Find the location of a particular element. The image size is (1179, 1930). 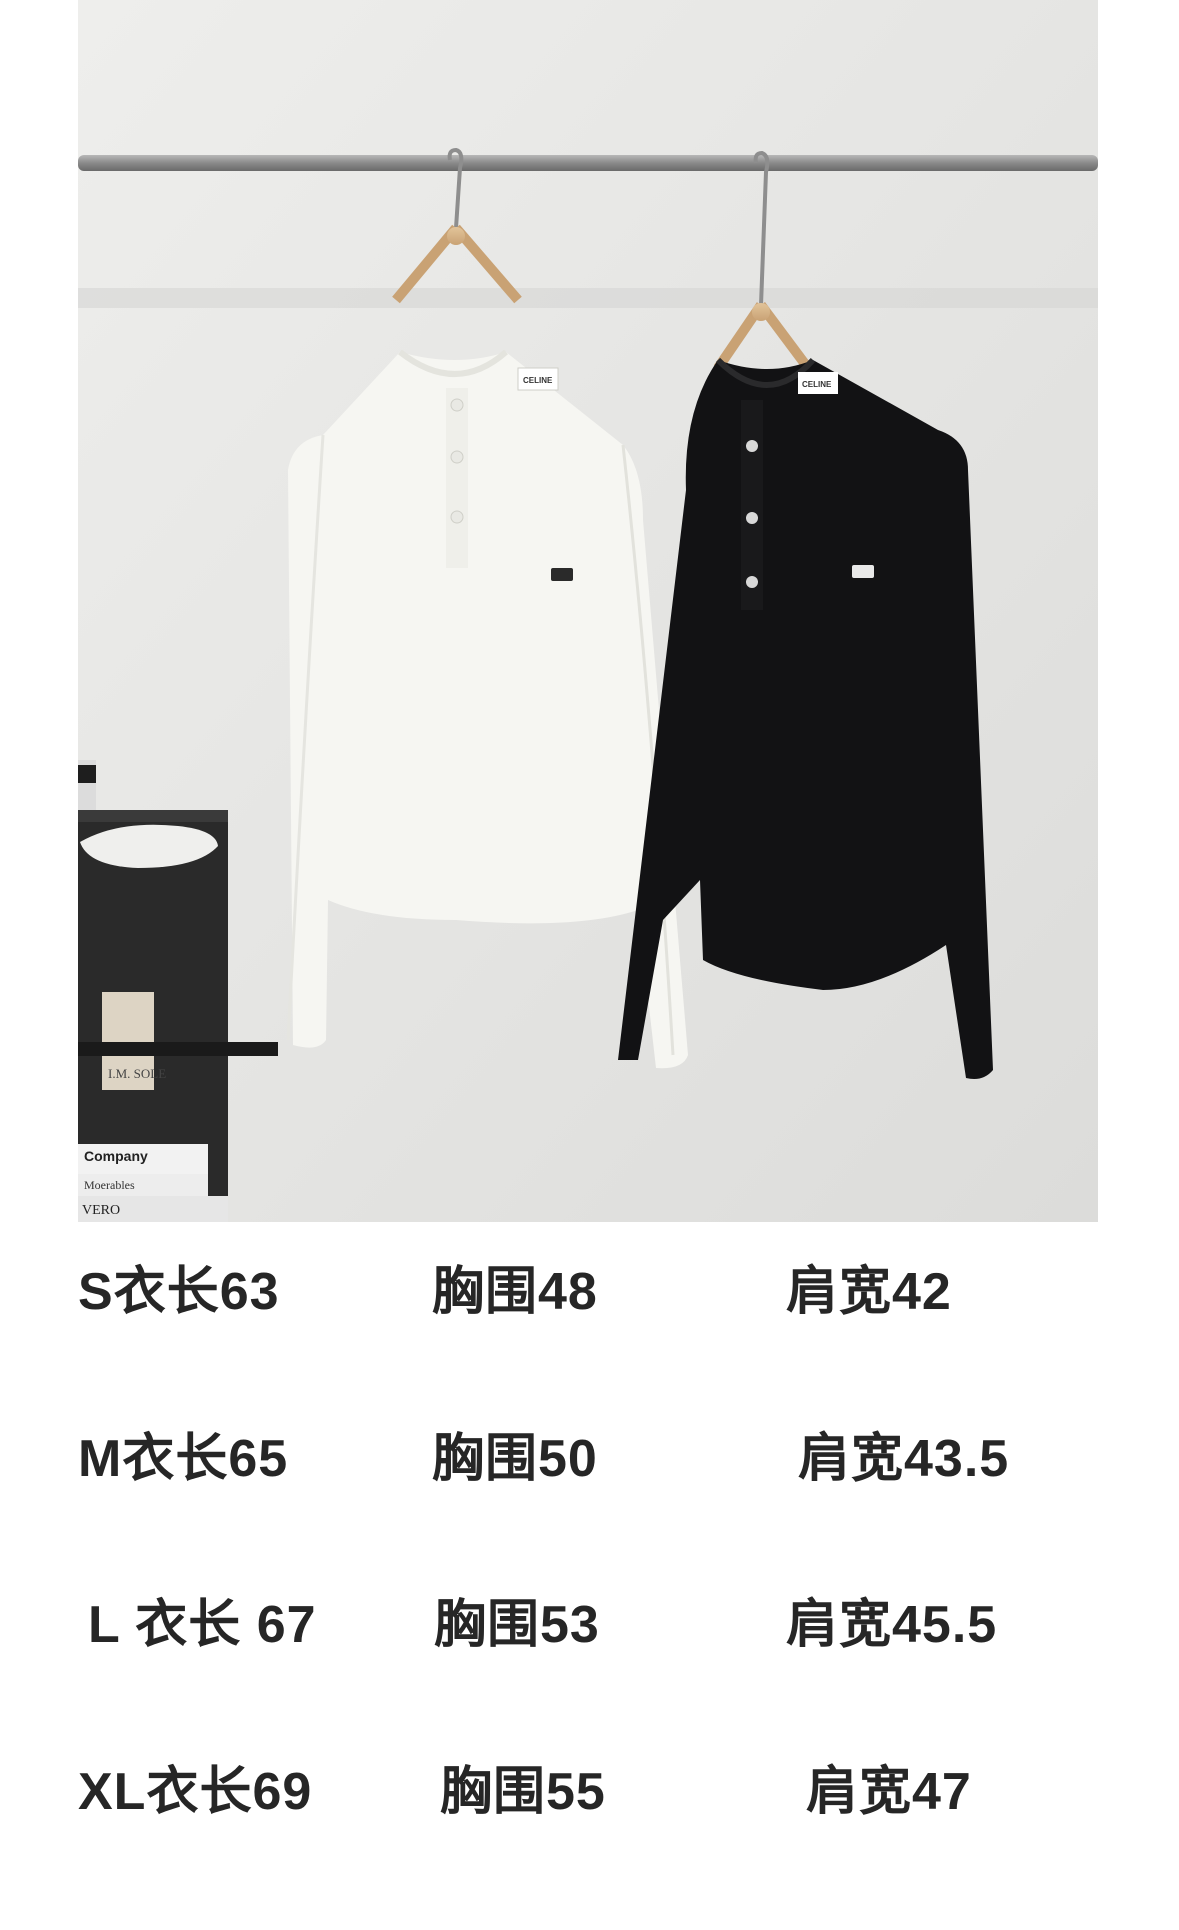

size-s-shoulder: 肩宽42 is located at coordinates (869, 1292).